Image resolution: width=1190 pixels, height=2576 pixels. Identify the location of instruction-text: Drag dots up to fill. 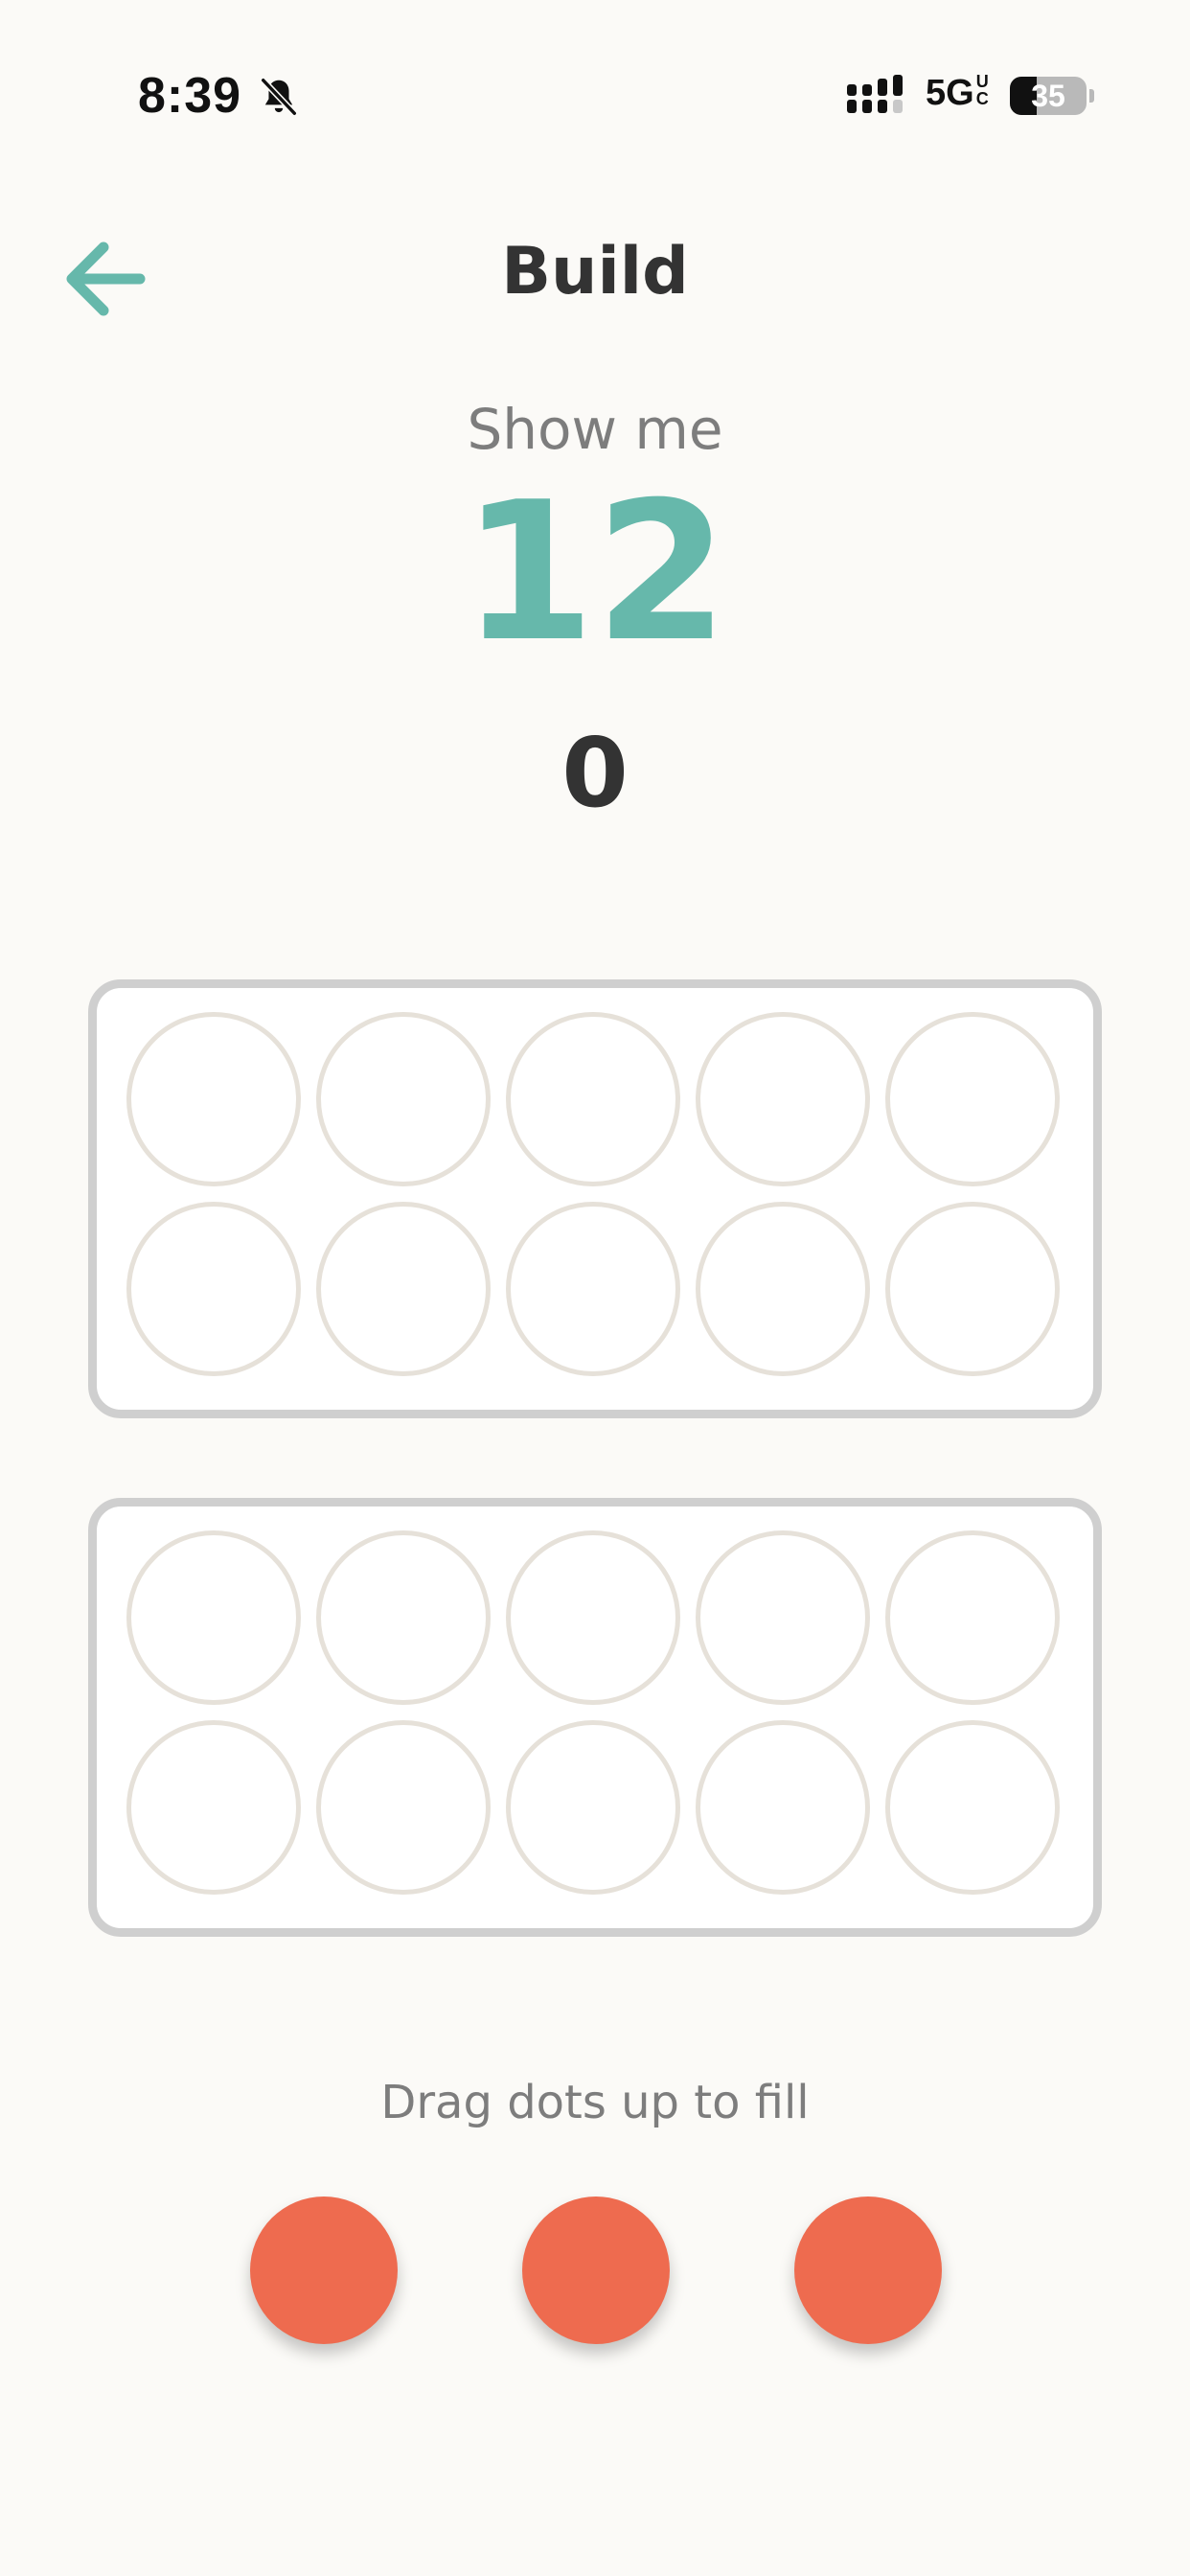
(595, 2102).